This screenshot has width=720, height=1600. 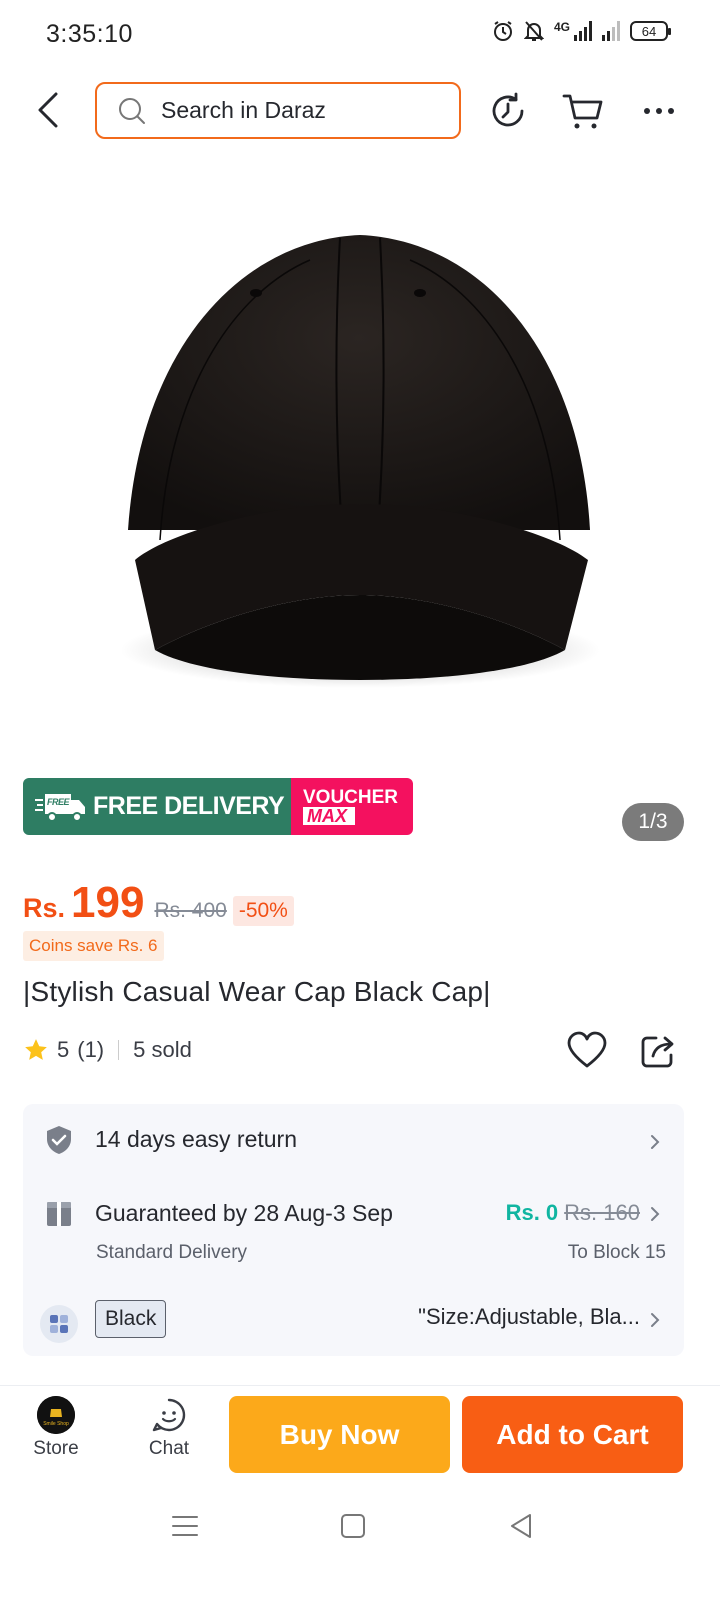 What do you see at coordinates (63, 1049) in the screenshot?
I see `rating-value: 5` at bounding box center [63, 1049].